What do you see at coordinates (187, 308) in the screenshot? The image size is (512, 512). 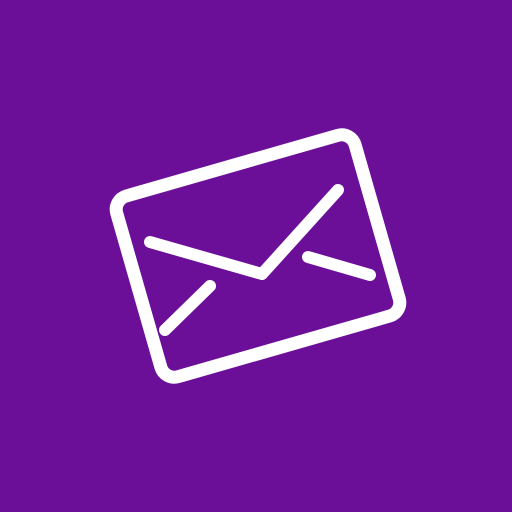 I see `envelope-fold-left` at bounding box center [187, 308].